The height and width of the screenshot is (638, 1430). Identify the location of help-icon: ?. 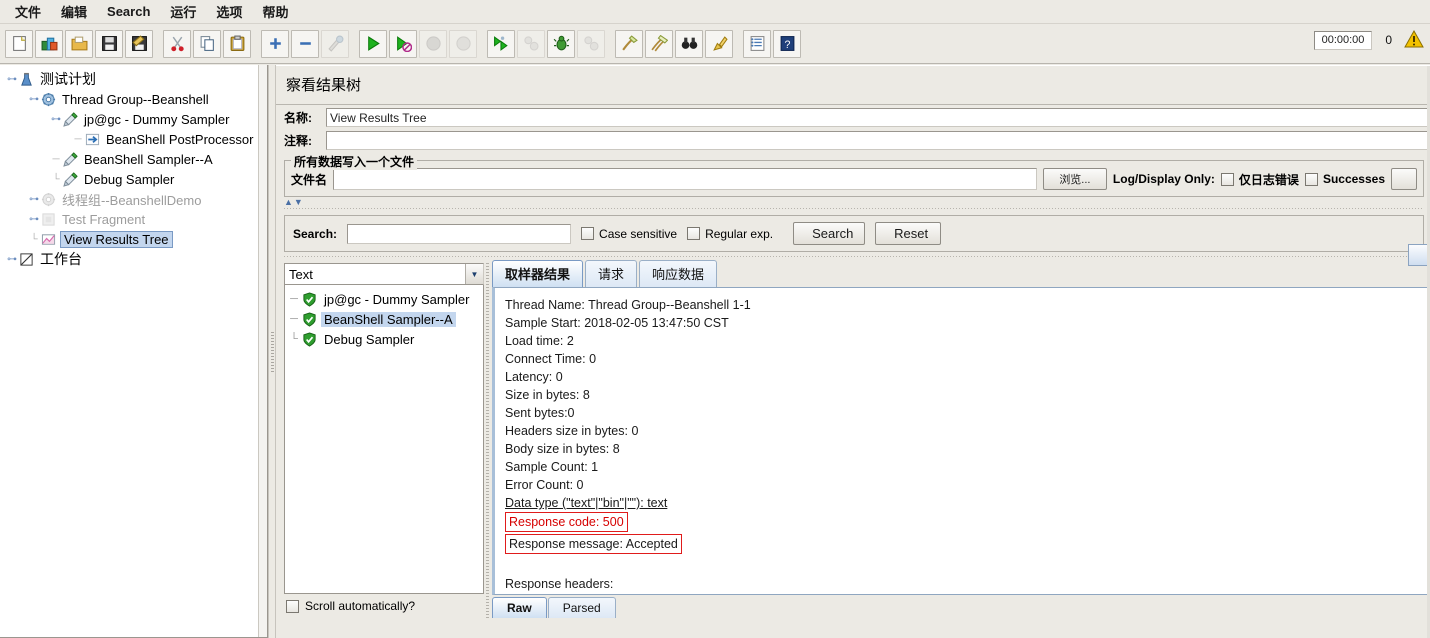
(787, 43).